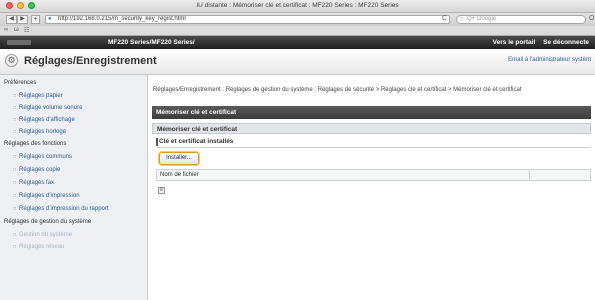 This screenshot has width=595, height=300. Describe the element at coordinates (61, 209) in the screenshot. I see `sidebar-item-report-printing: Réglages d'impression du rapport` at that location.